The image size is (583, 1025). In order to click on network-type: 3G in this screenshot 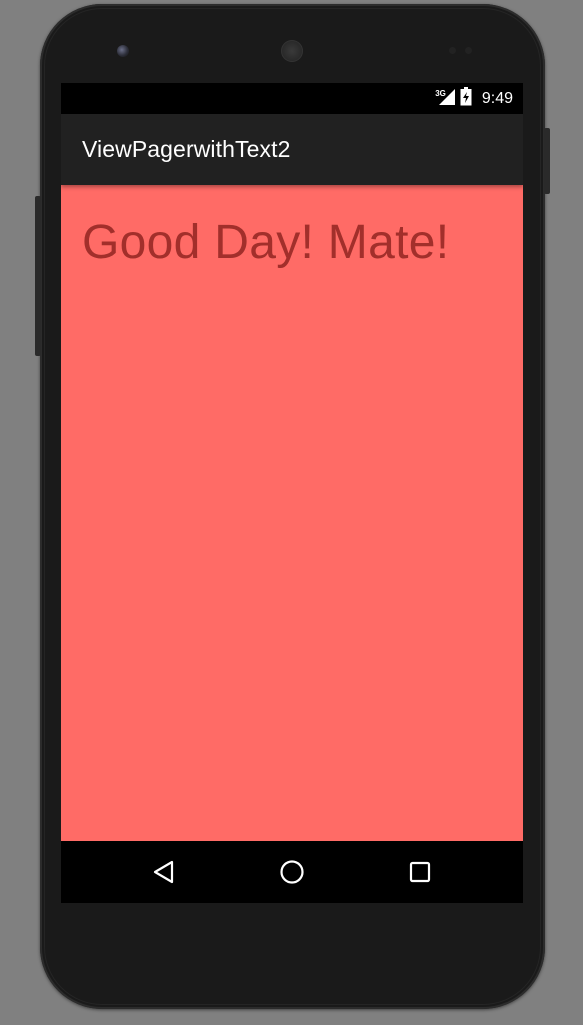, I will do `click(440, 93)`.